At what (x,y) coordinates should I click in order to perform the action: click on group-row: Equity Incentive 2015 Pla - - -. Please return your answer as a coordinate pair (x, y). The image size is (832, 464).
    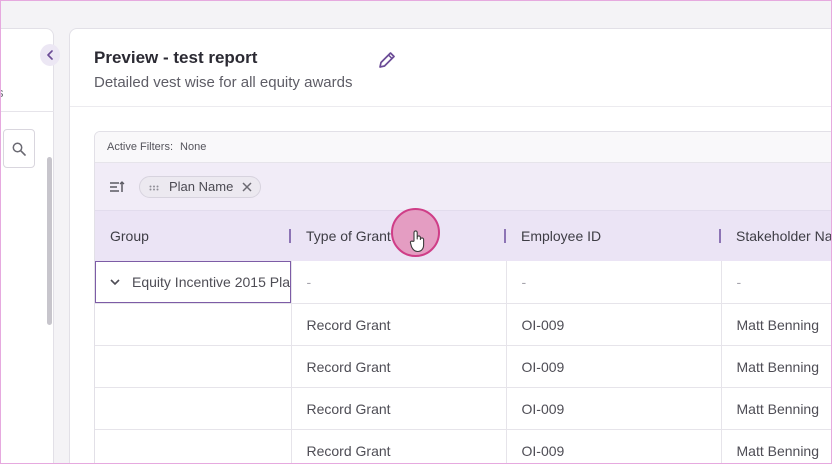
    Looking at the image, I should click on (463, 282).